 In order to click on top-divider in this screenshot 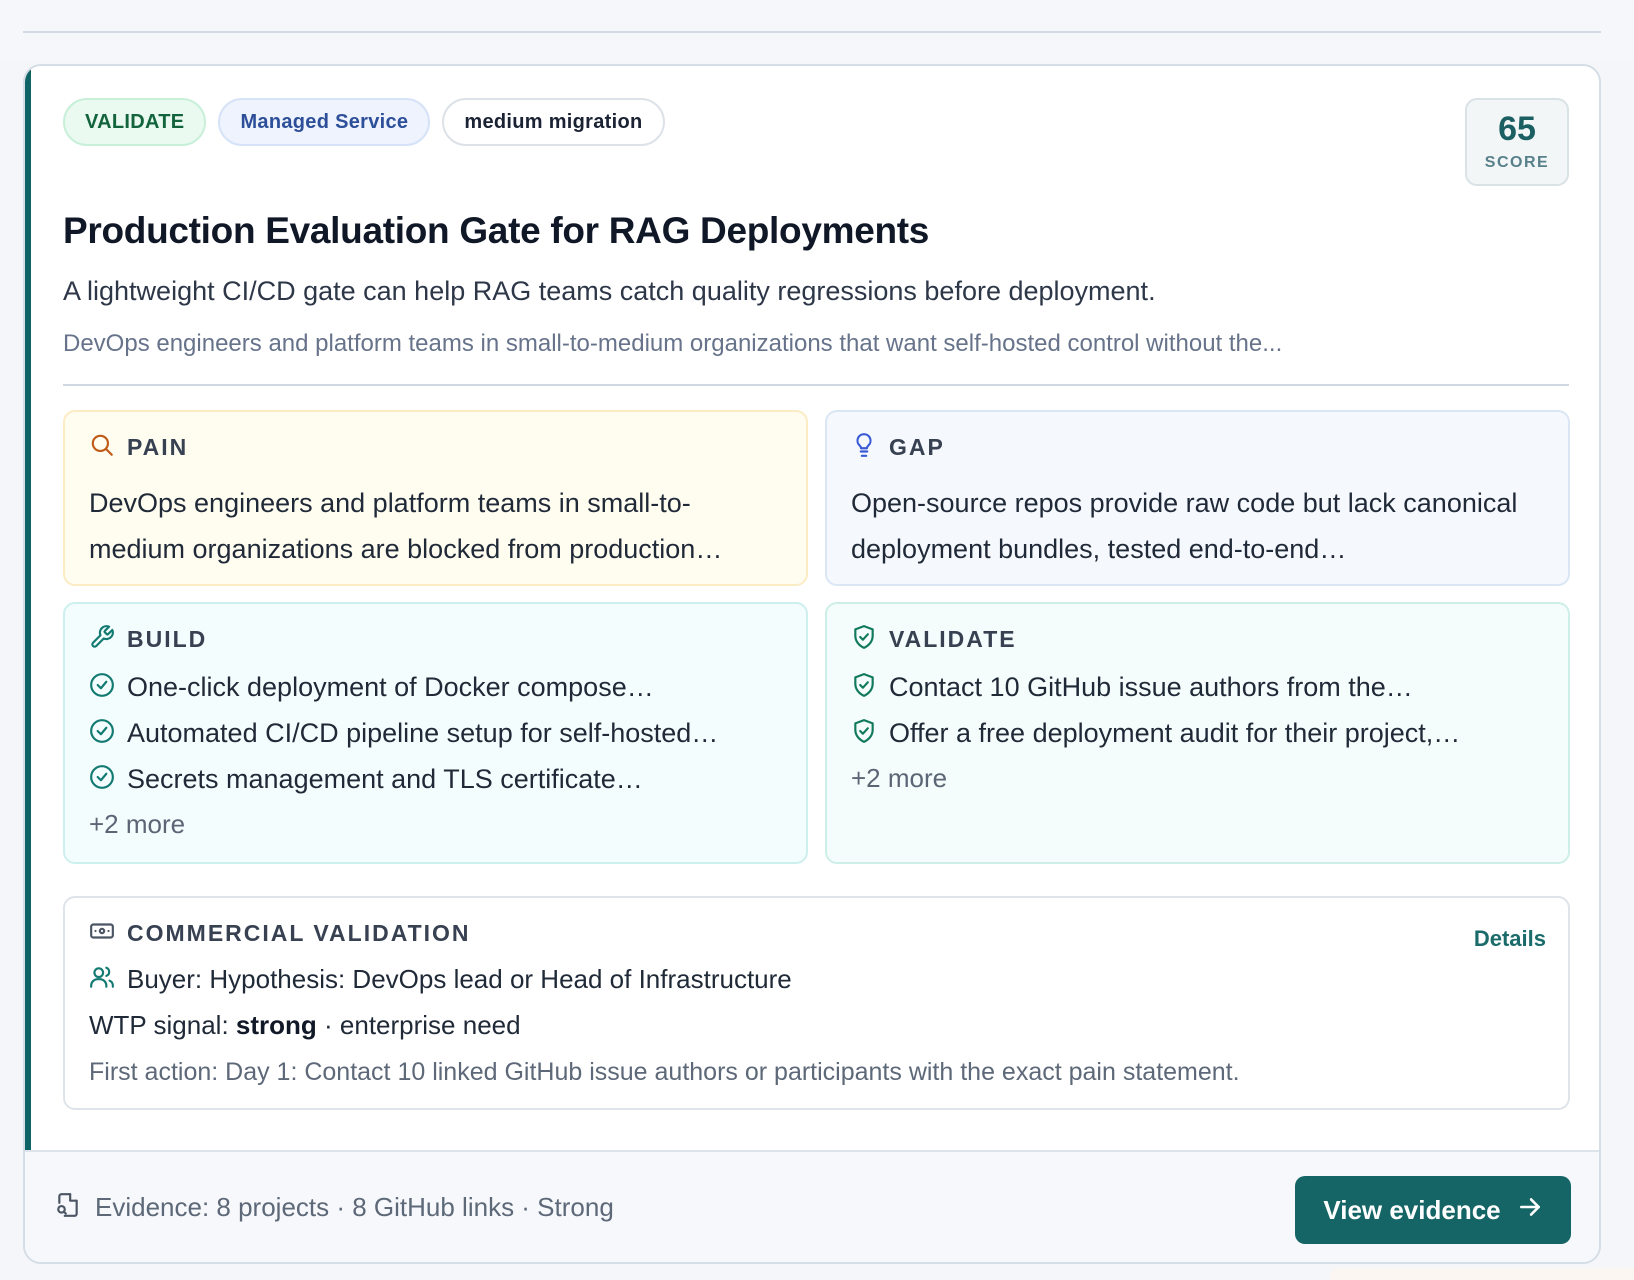, I will do `click(812, 32)`.